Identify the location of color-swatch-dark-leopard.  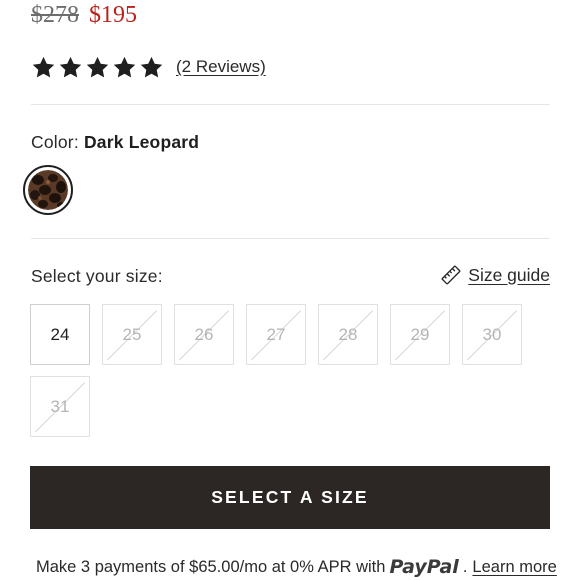
(48, 190).